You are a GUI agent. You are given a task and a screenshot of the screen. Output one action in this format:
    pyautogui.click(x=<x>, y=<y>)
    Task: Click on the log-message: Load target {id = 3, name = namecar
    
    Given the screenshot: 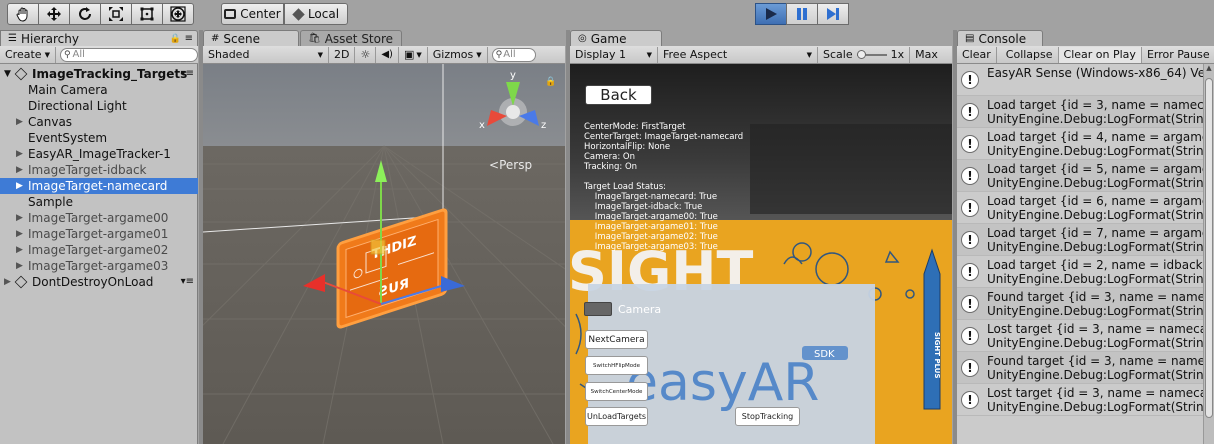 What is the action you would take?
    pyautogui.click(x=1100, y=105)
    